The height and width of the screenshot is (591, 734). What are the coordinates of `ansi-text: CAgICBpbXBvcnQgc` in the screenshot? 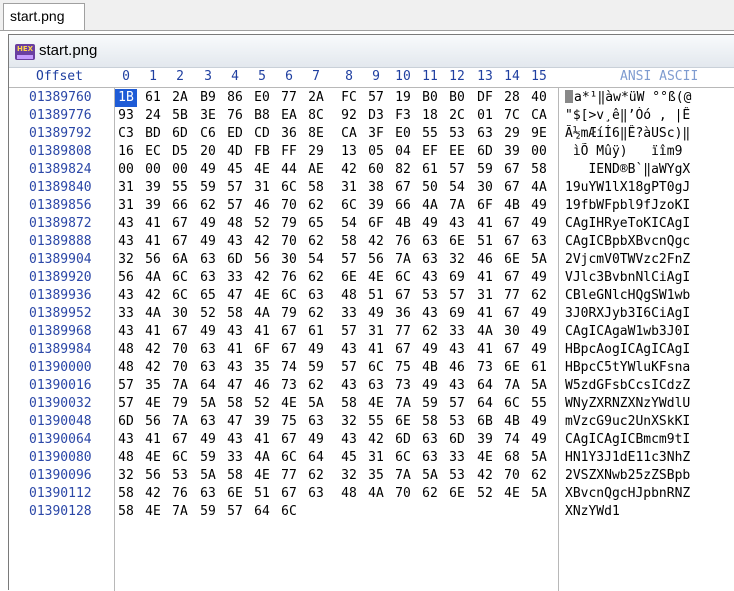 It's located at (649, 242).